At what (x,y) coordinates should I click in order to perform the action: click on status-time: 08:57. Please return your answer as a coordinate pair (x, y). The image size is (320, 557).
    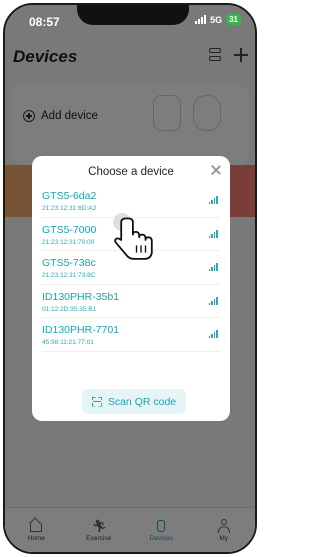
    Looking at the image, I should click on (44, 22).